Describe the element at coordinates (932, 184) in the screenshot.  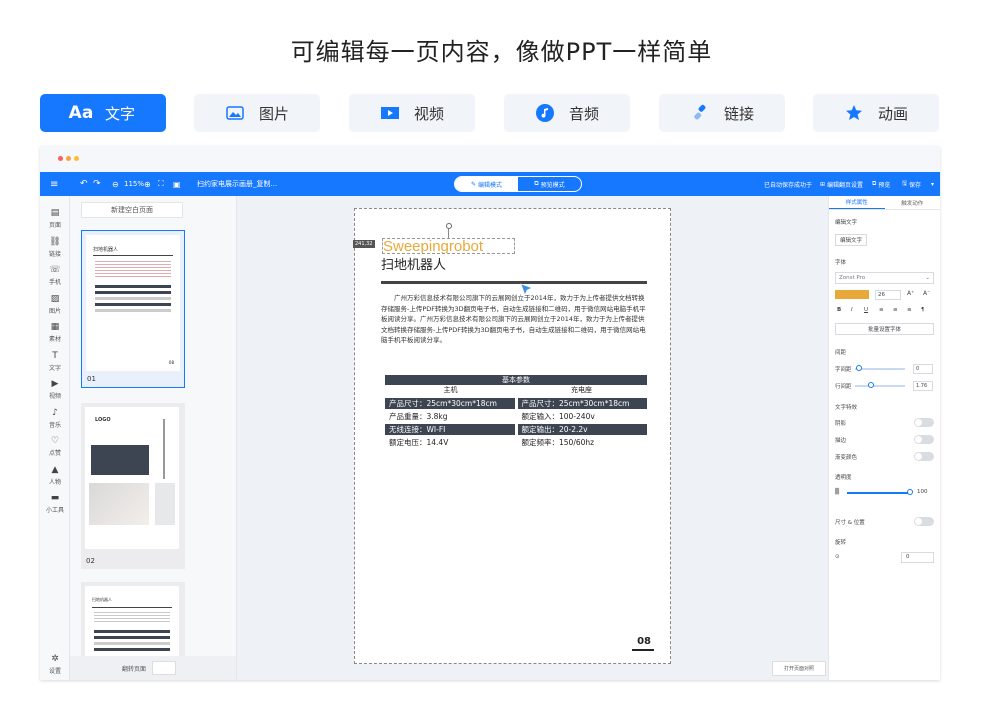
I see `chevron-down-icon: ▾` at that location.